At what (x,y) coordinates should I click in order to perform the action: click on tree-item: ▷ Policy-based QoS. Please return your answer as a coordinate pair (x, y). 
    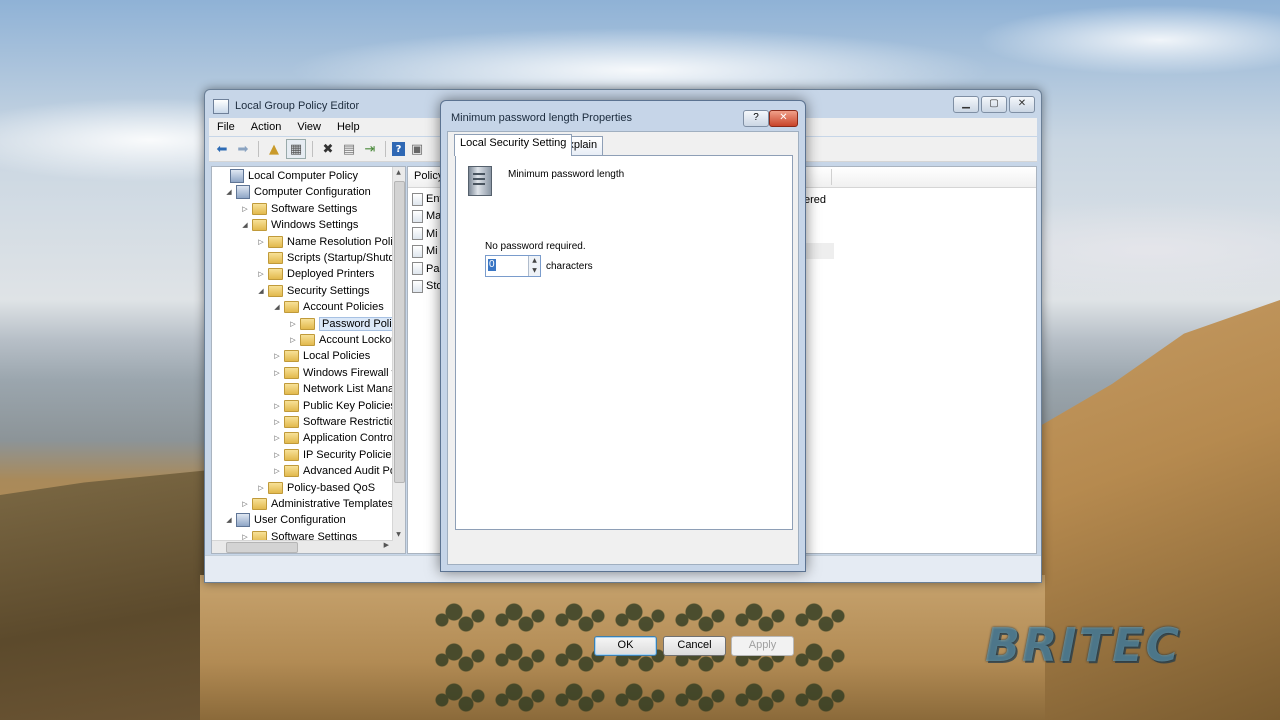
    Looking at the image, I should click on (315, 488).